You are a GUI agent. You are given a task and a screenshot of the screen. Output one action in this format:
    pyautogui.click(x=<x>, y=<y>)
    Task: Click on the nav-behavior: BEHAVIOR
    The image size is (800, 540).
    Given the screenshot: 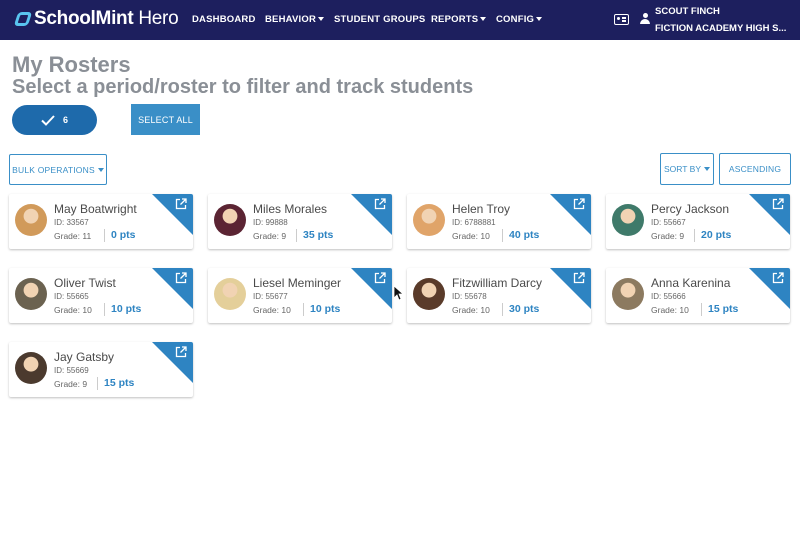 What is the action you would take?
    pyautogui.click(x=295, y=19)
    